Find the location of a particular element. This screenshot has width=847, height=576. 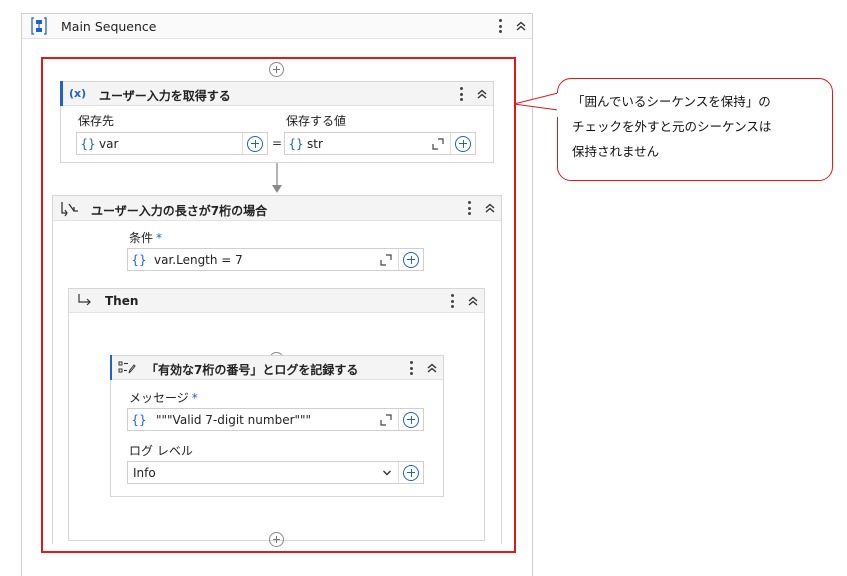

condition-value: var.Length = 7 is located at coordinates (198, 259).